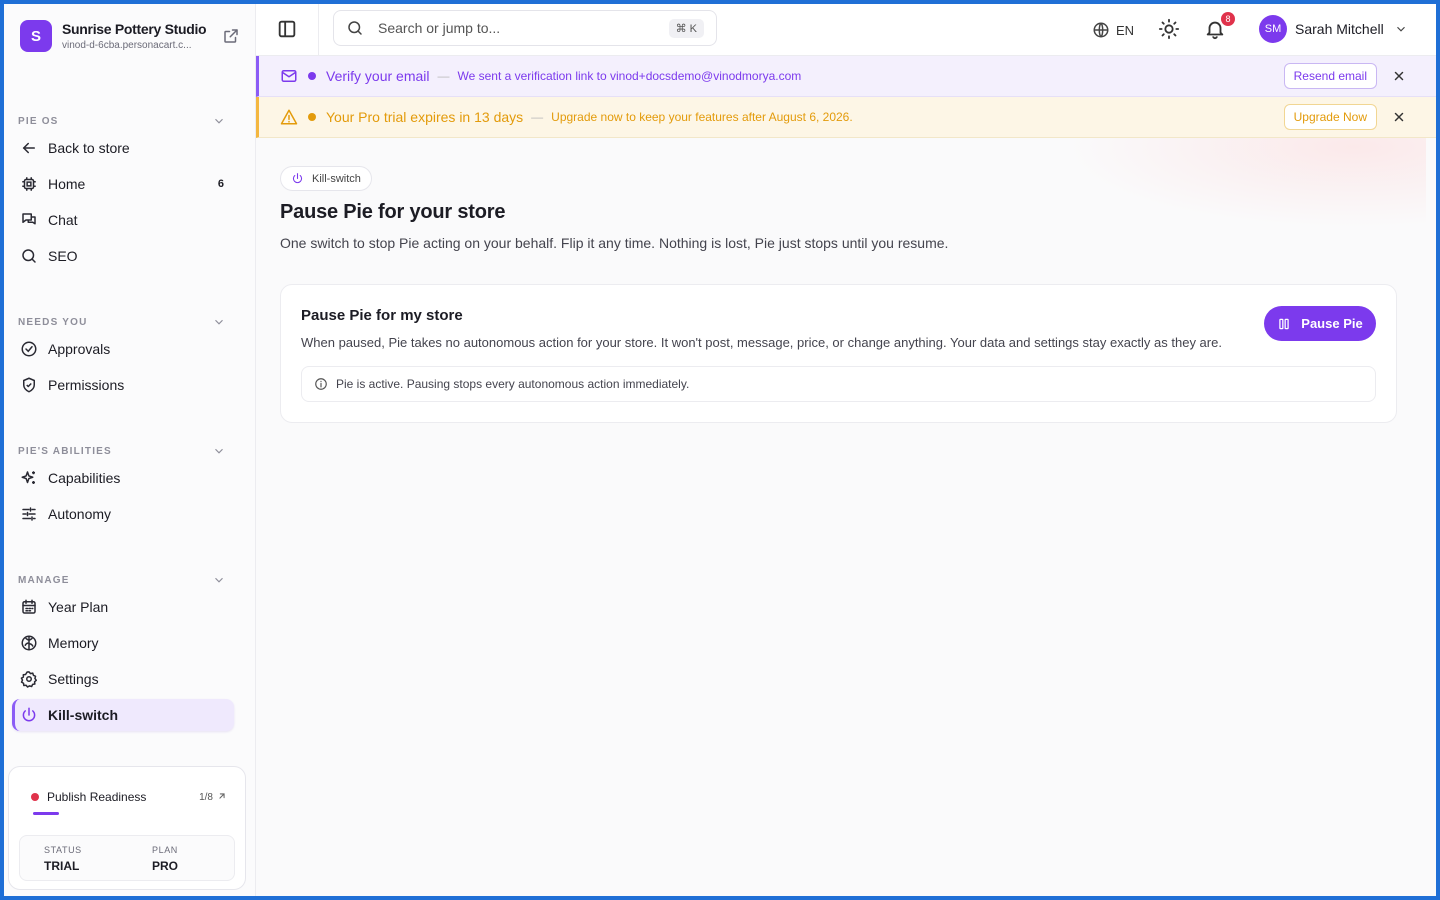  I want to click on topbar-divider, so click(318, 30).